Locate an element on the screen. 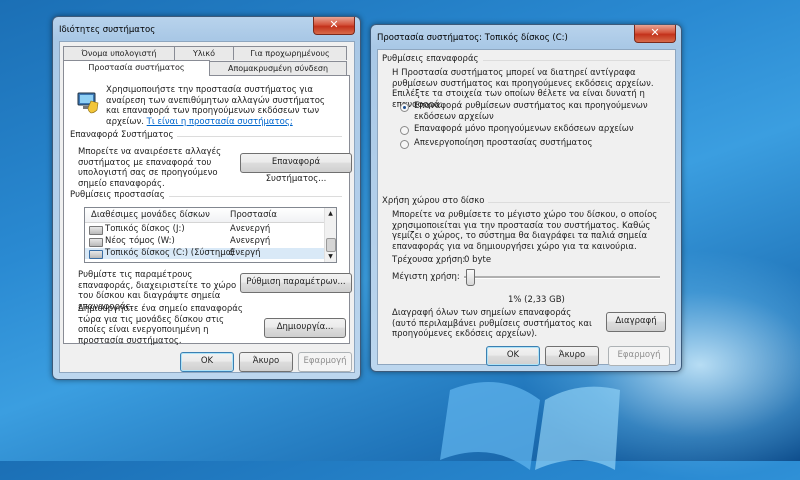 The width and height of the screenshot is (800, 480). max-usage-slider is located at coordinates (562, 277).